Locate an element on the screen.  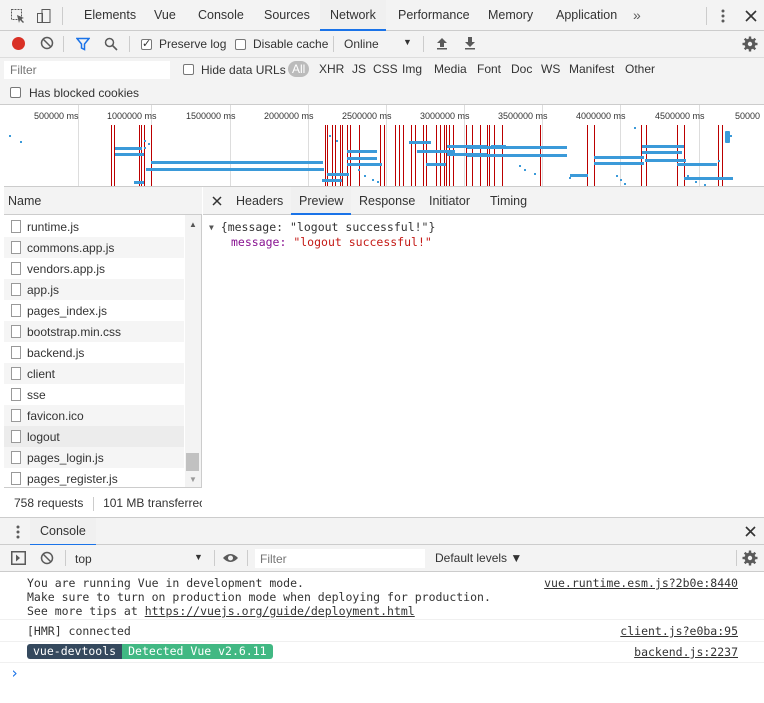
tab-vue: Vue is located at coordinates (165, 15).